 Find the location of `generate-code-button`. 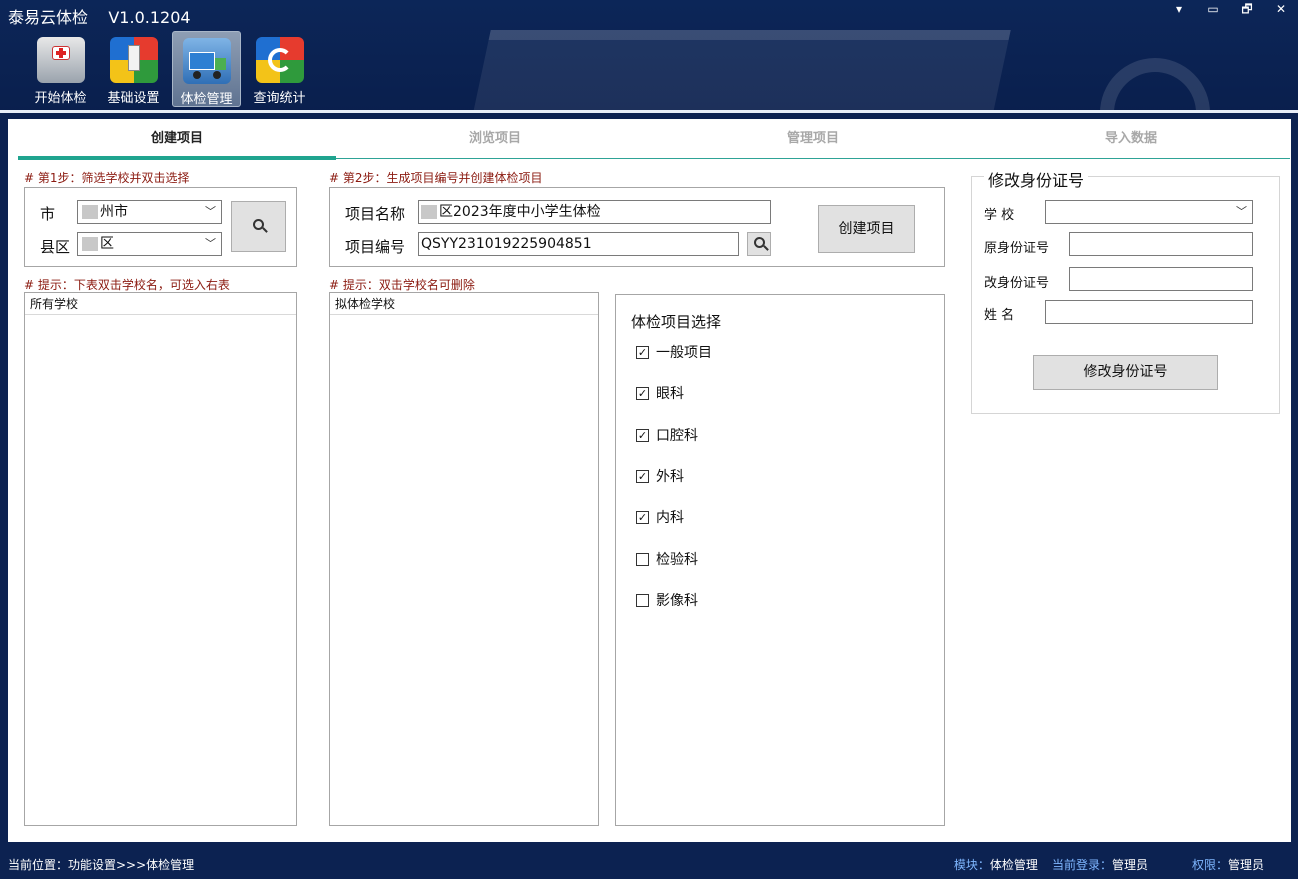

generate-code-button is located at coordinates (759, 244).